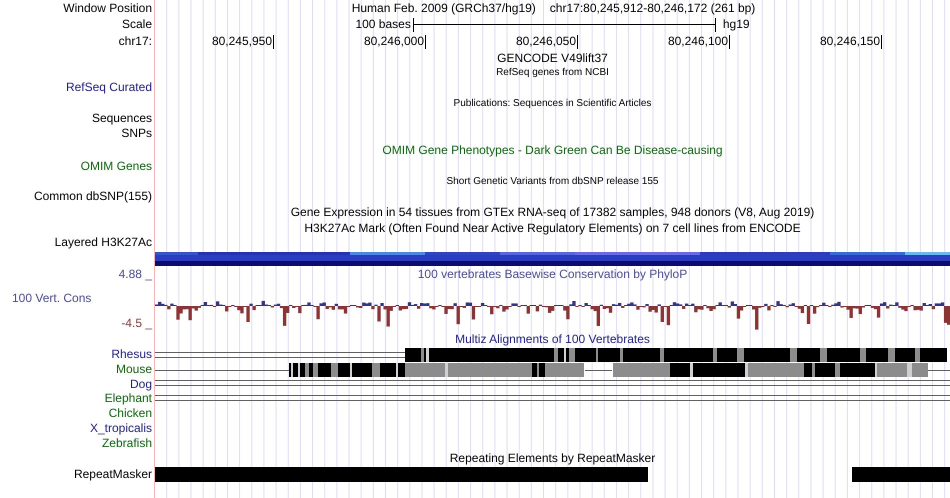 This screenshot has height=498, width=950. Describe the element at coordinates (116, 166) in the screenshot. I see `track-label: OMIM Genes` at that location.